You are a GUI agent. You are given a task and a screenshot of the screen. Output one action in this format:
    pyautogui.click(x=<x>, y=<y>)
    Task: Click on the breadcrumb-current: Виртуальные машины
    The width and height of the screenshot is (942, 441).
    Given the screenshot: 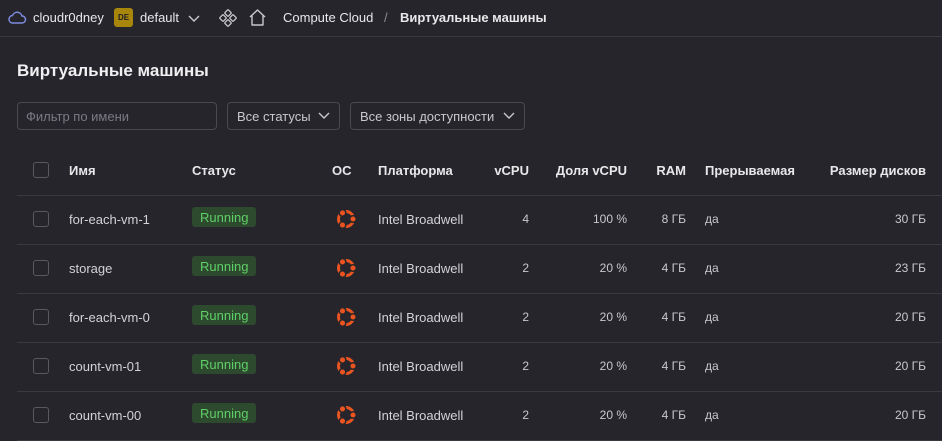 What is the action you would take?
    pyautogui.click(x=473, y=17)
    